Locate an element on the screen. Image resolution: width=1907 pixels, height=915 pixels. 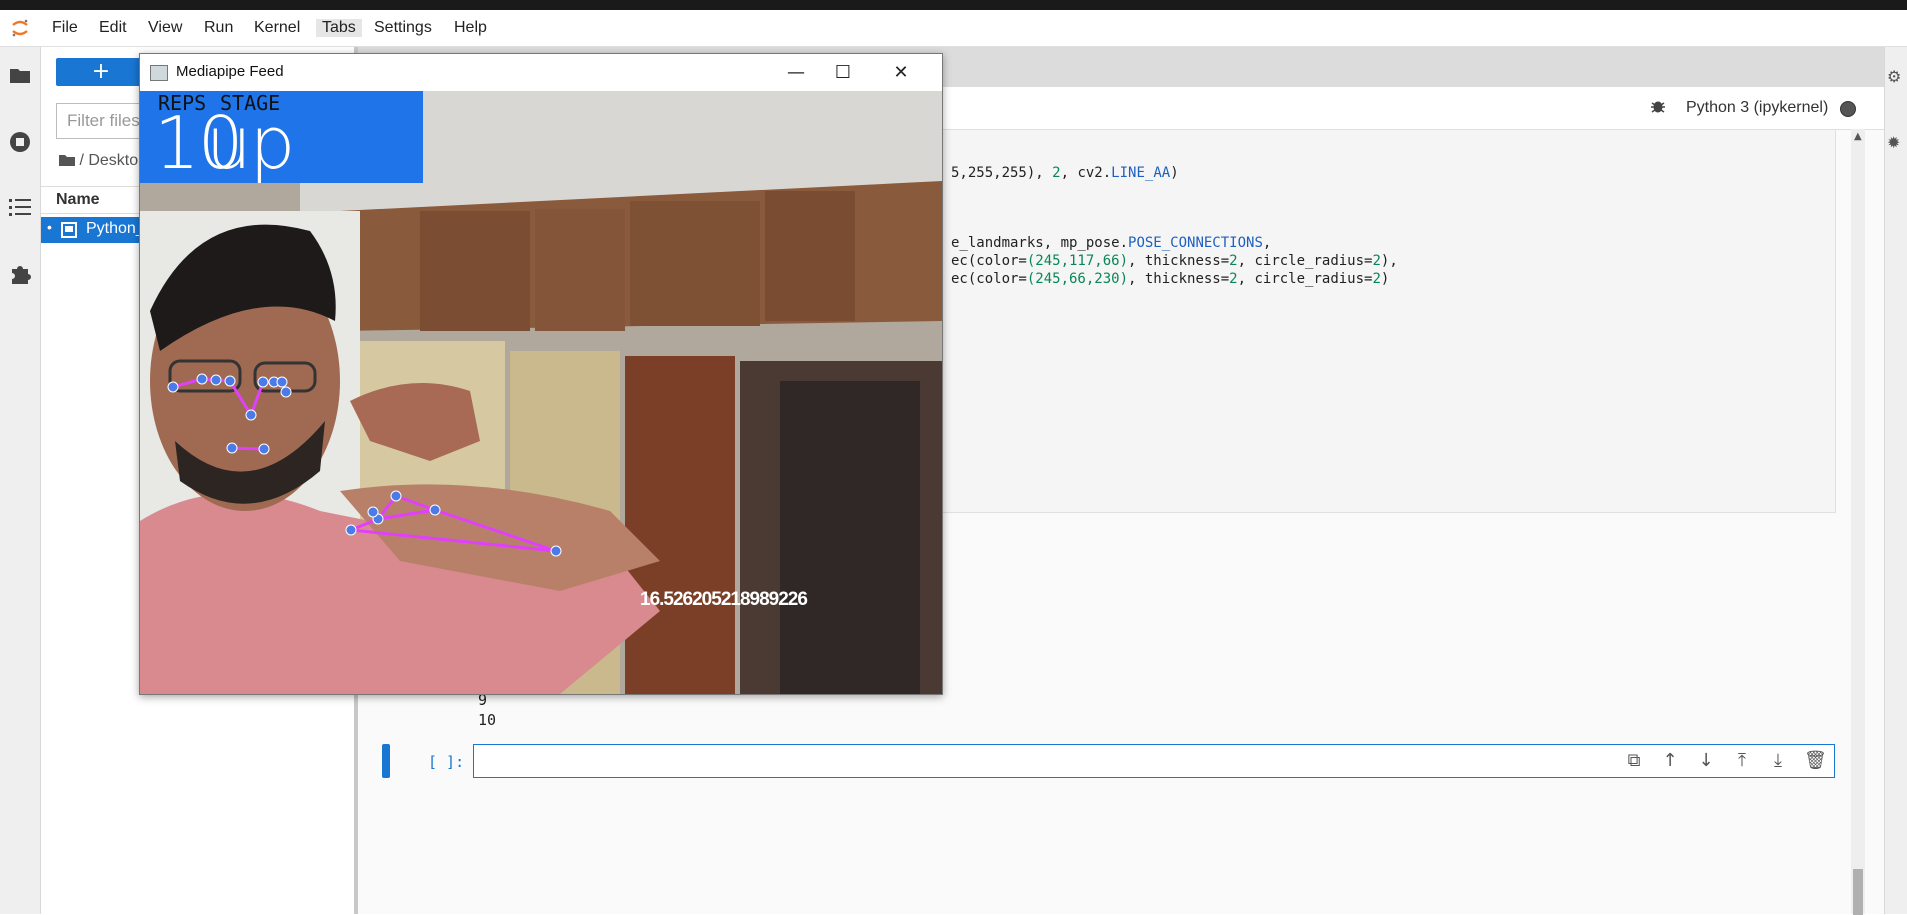
vertical-scrollbar: ▲ is located at coordinates (1858, 522).